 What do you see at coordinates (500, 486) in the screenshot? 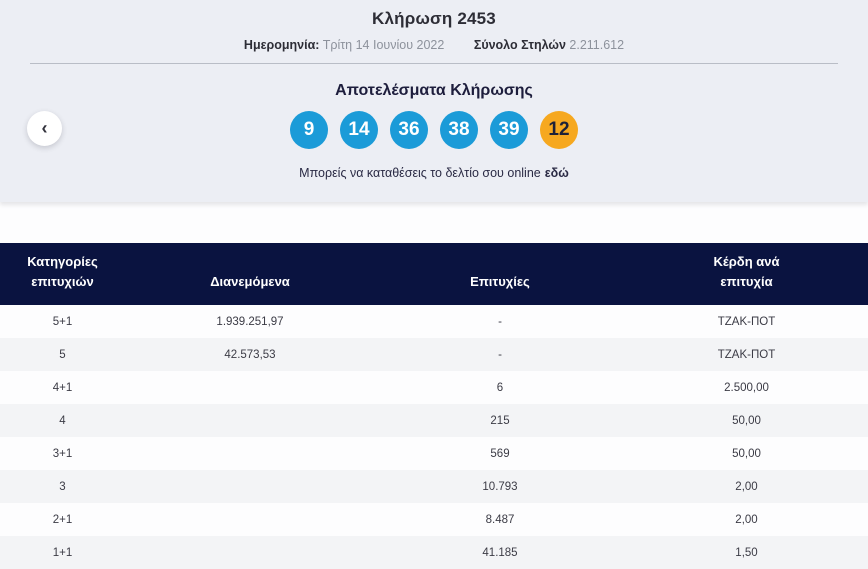
I see `winners-cell: 10.793` at bounding box center [500, 486].